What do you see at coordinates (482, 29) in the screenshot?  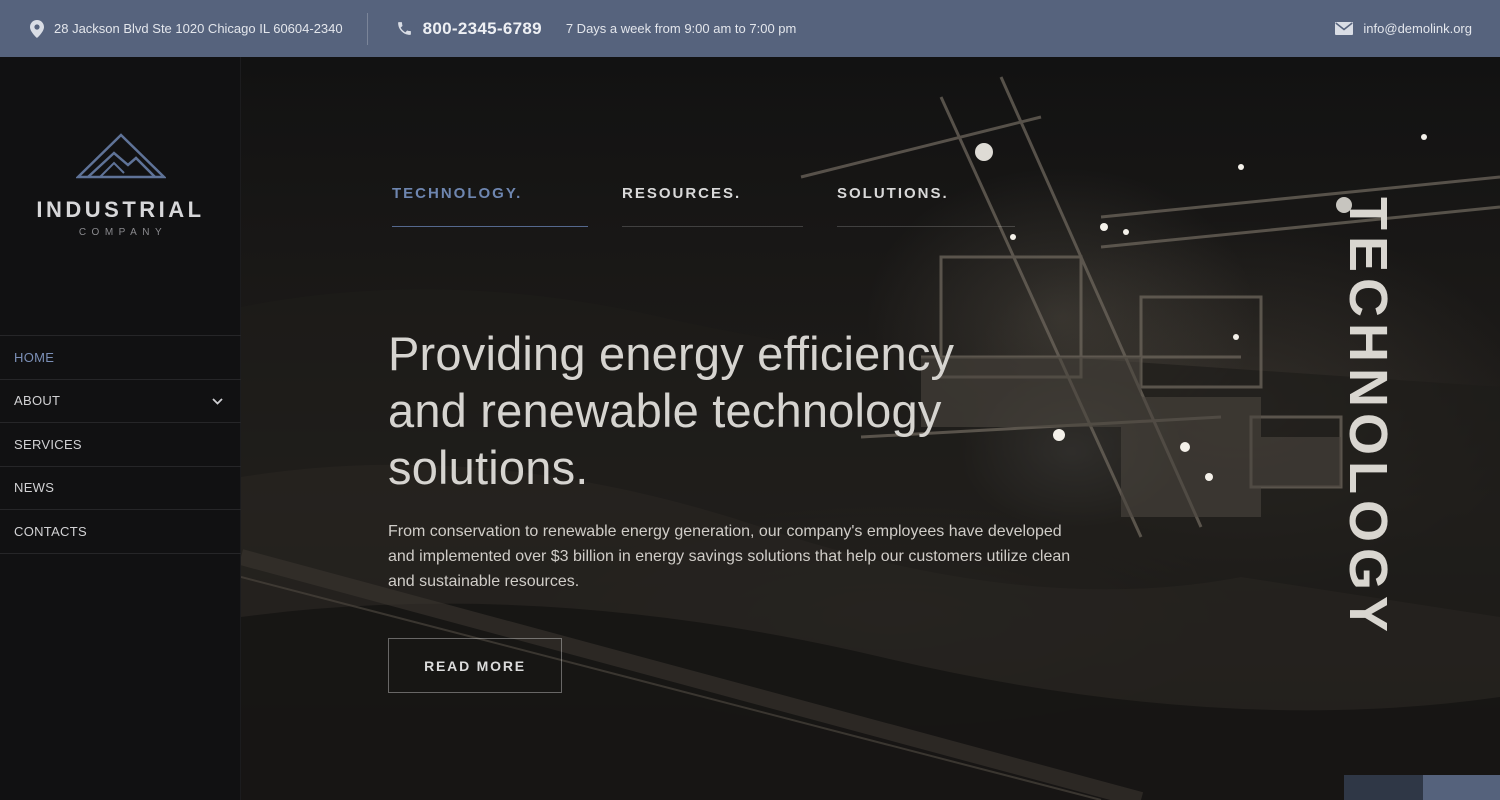 I see `phone-number-link: 800-2345-6789` at bounding box center [482, 29].